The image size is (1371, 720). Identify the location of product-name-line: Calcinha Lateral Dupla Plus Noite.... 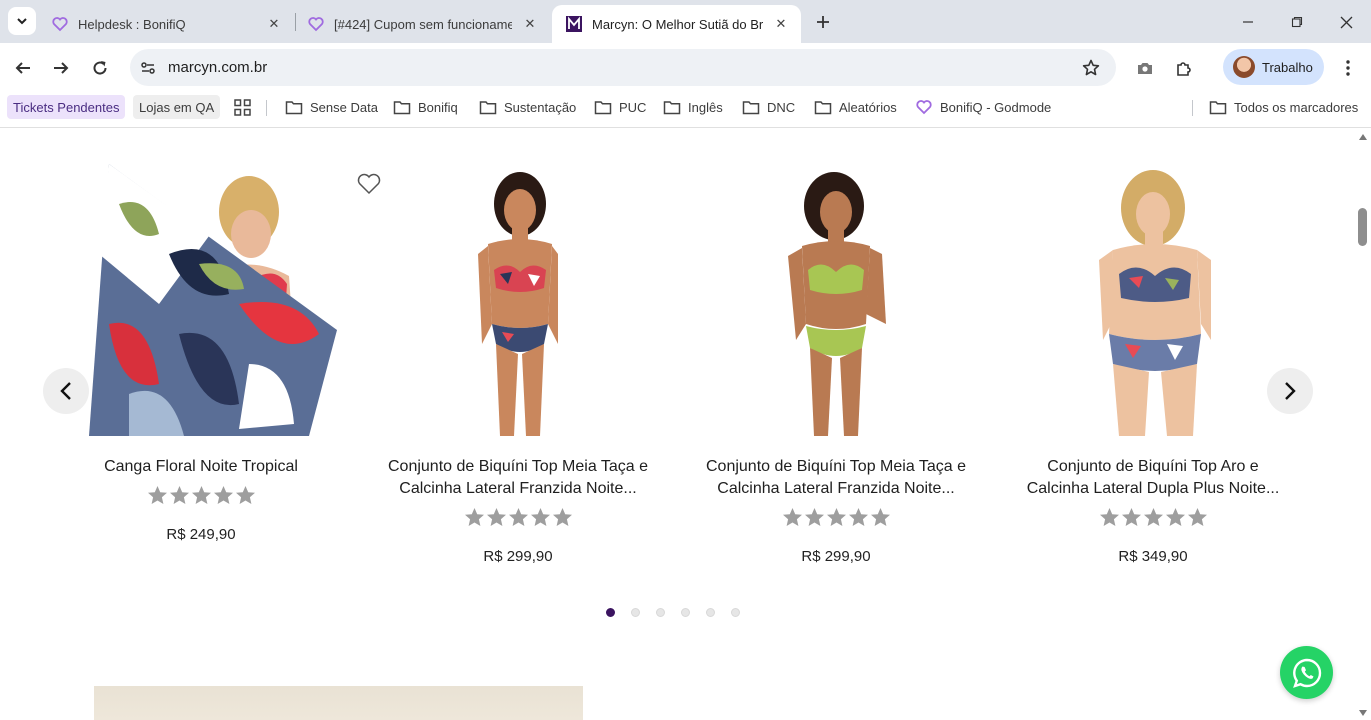
(1153, 488).